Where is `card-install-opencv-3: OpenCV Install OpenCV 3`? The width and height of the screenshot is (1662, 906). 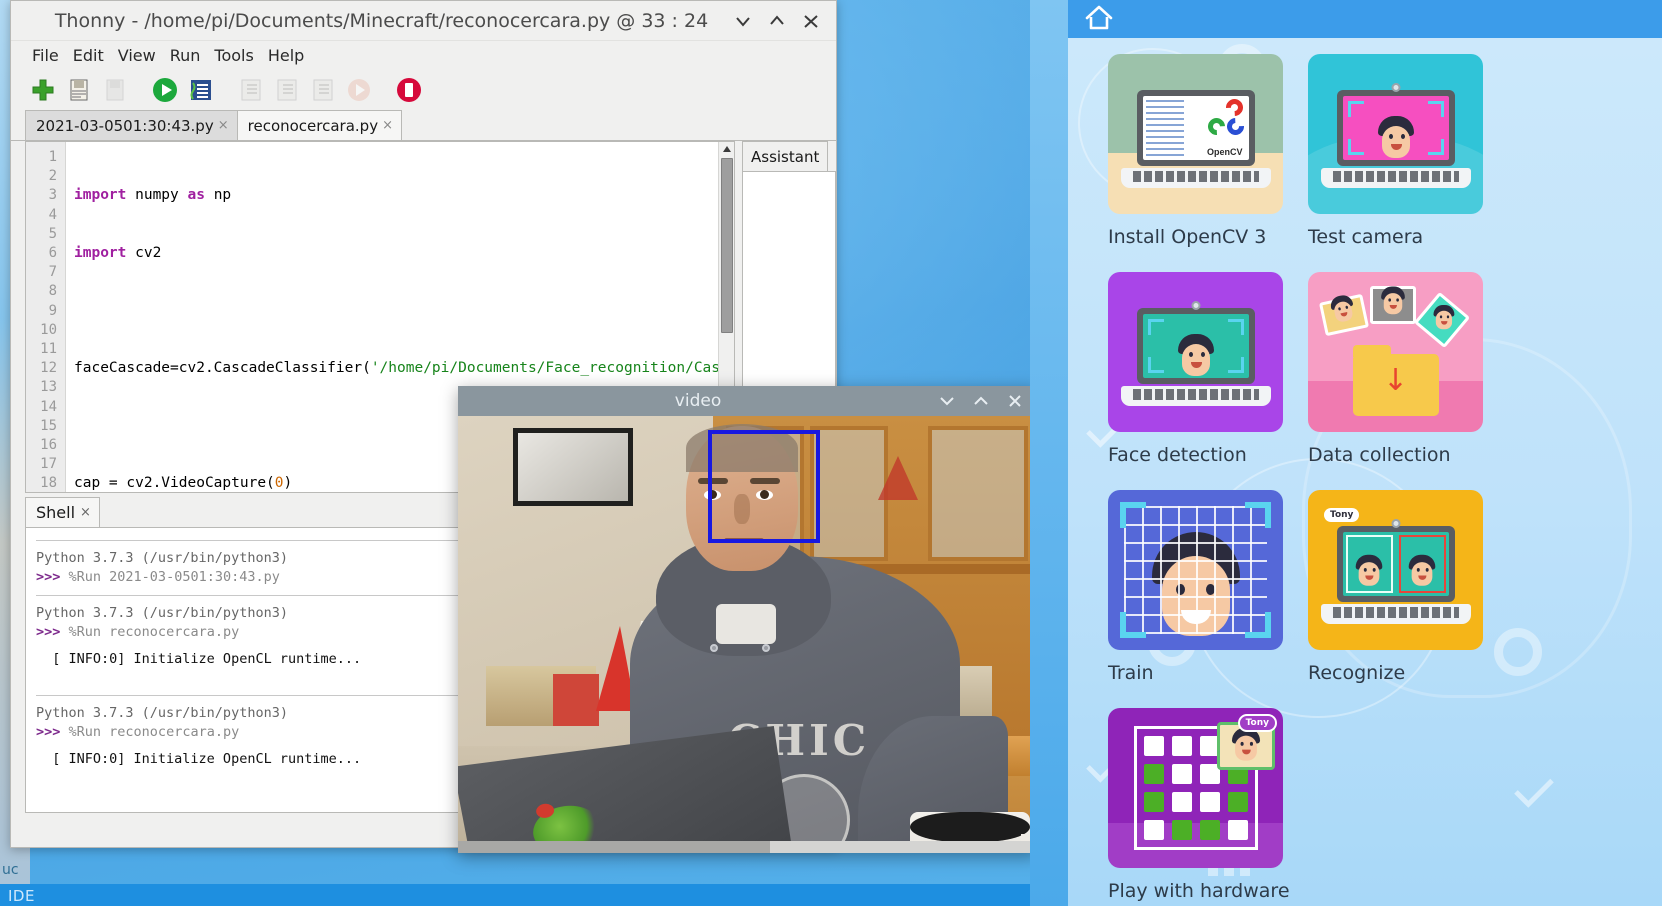
card-install-opencv-3: OpenCV Install OpenCV 3 is located at coordinates (1208, 151).